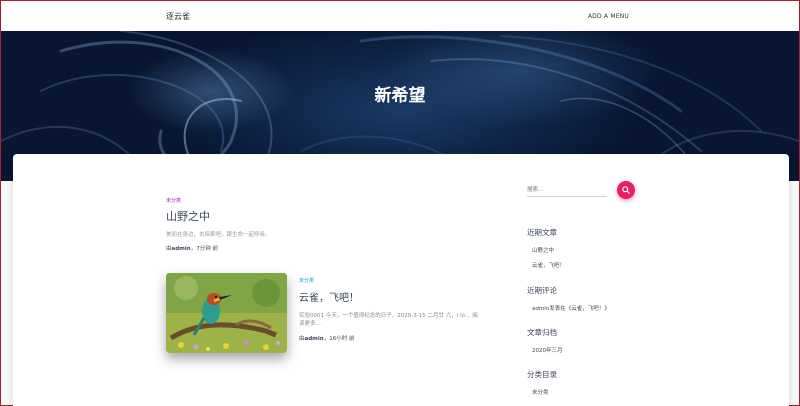 The image size is (800, 406). What do you see at coordinates (584, 265) in the screenshot?
I see `recent-post-link: 云雀，飞吧！` at bounding box center [584, 265].